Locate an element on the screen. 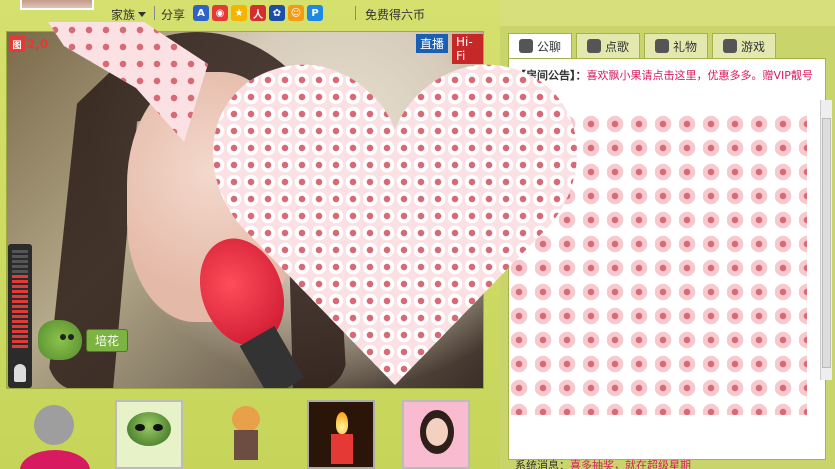 The image size is (835, 469). room-announcement: 【房间公告】：喜欢飘小果请点击这里，优惠多多。赠VIP靓号 is located at coordinates (668, 75).